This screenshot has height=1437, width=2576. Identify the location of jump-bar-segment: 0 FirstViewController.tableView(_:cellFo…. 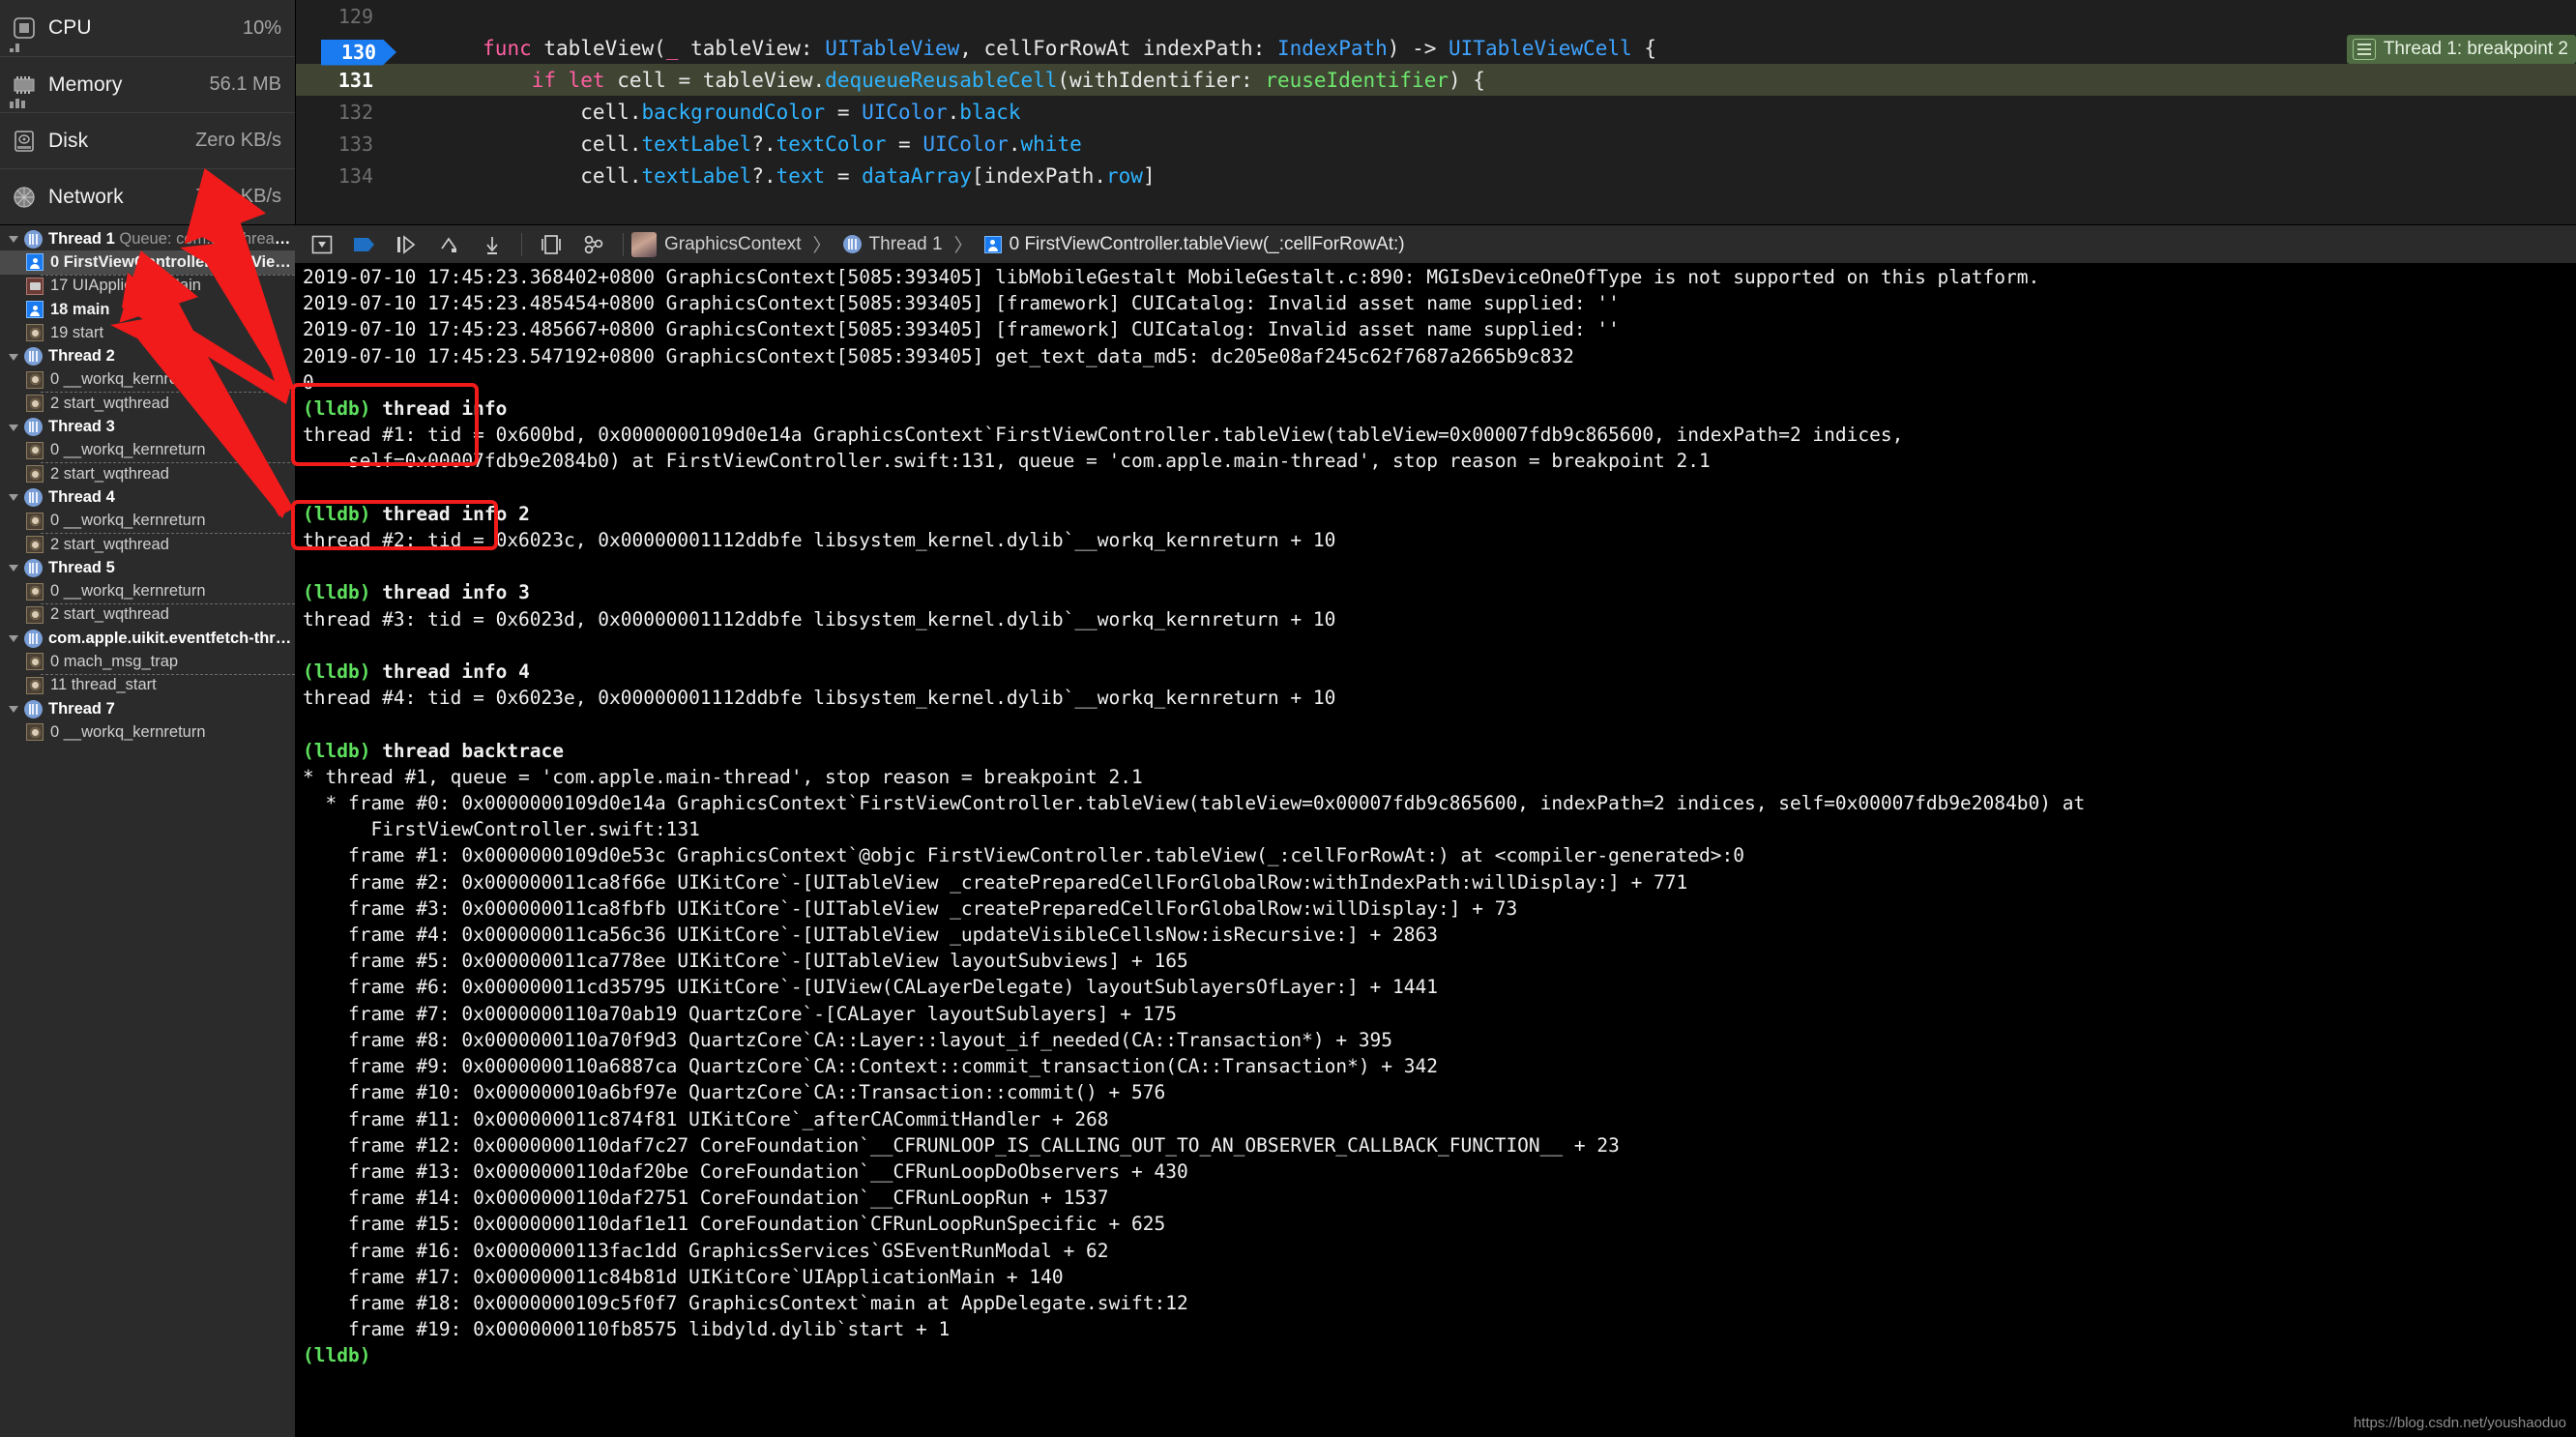
(1207, 244).